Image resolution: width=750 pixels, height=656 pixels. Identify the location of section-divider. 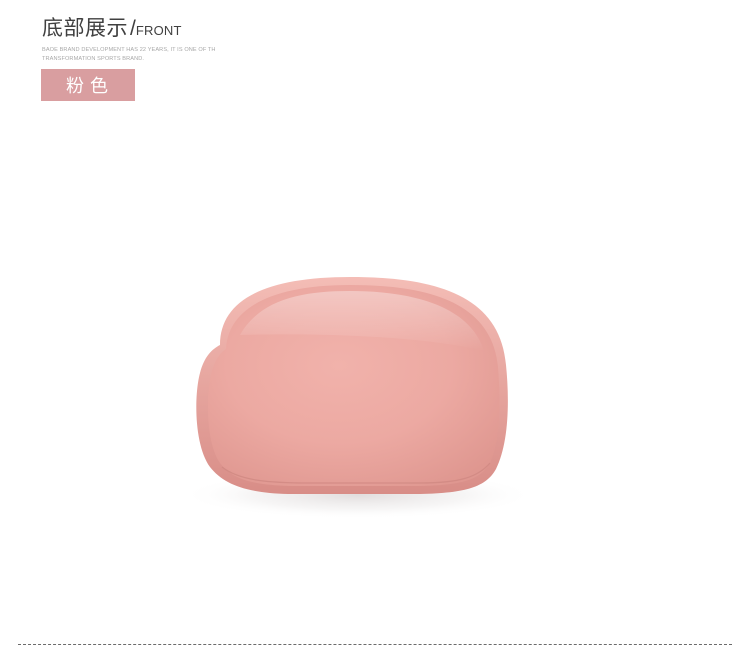
(375, 644).